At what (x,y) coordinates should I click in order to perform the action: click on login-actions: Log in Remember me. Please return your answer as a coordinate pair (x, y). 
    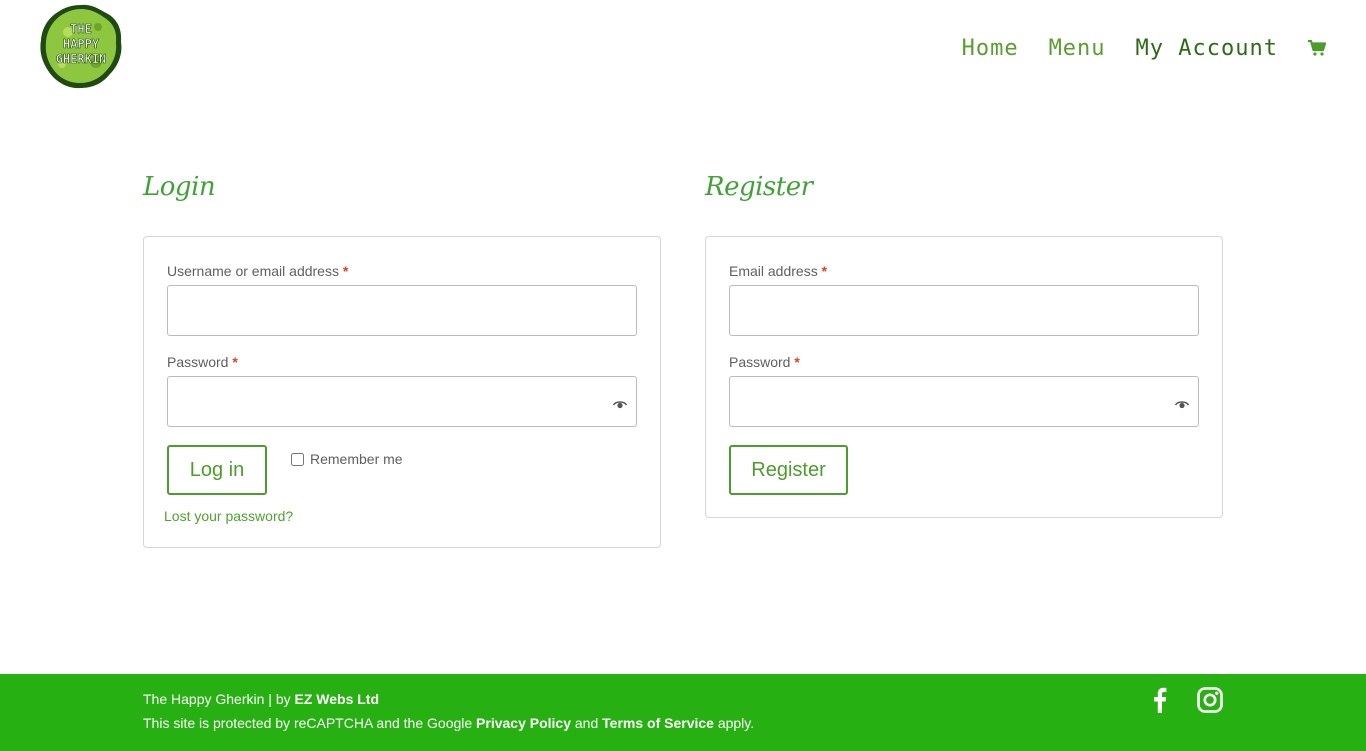
    Looking at the image, I should click on (402, 470).